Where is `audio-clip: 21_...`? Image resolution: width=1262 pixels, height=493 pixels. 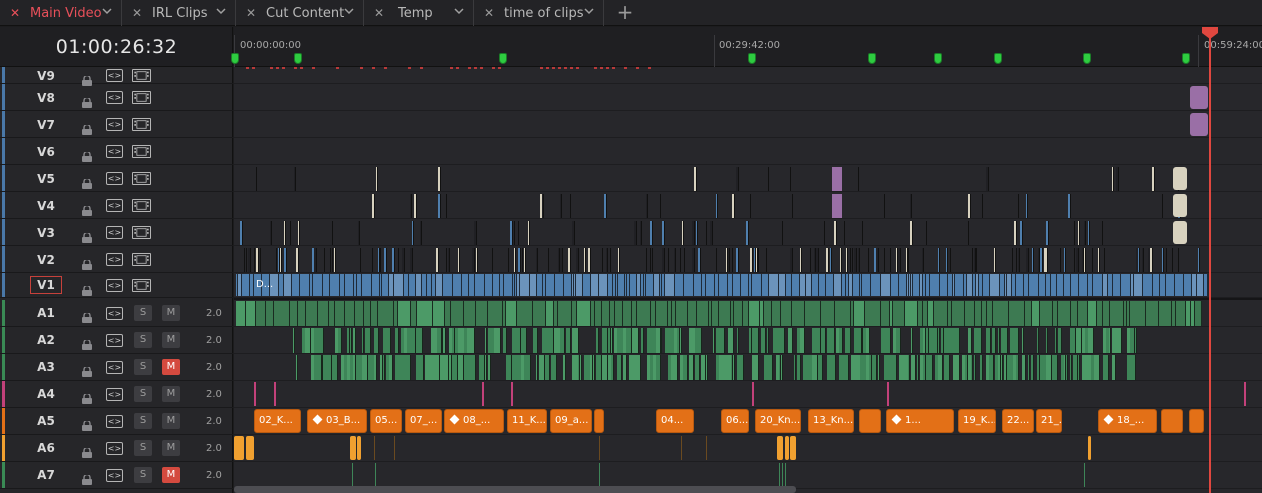
audio-clip: 21_... is located at coordinates (1049, 421).